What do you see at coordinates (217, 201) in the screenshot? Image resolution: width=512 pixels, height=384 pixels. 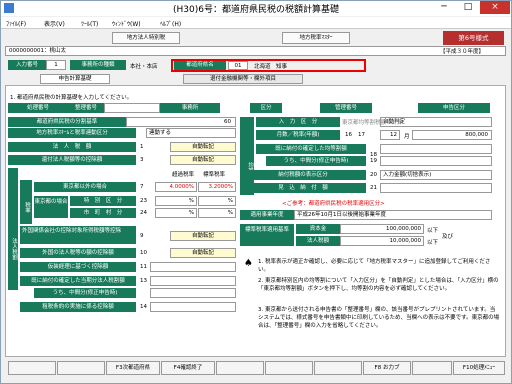 I see `special-ward-std-pct: %` at bounding box center [217, 201].